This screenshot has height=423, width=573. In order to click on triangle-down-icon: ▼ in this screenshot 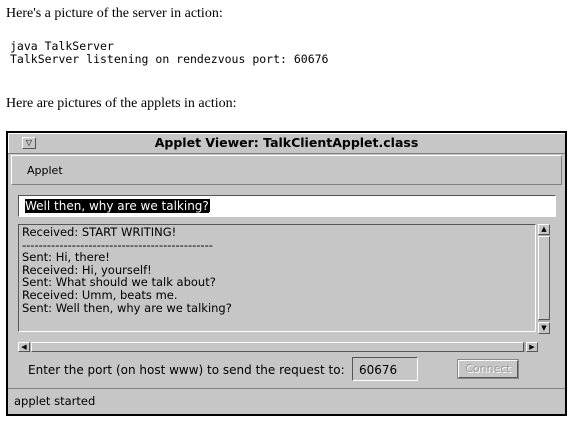, I will do `click(544, 328)`.